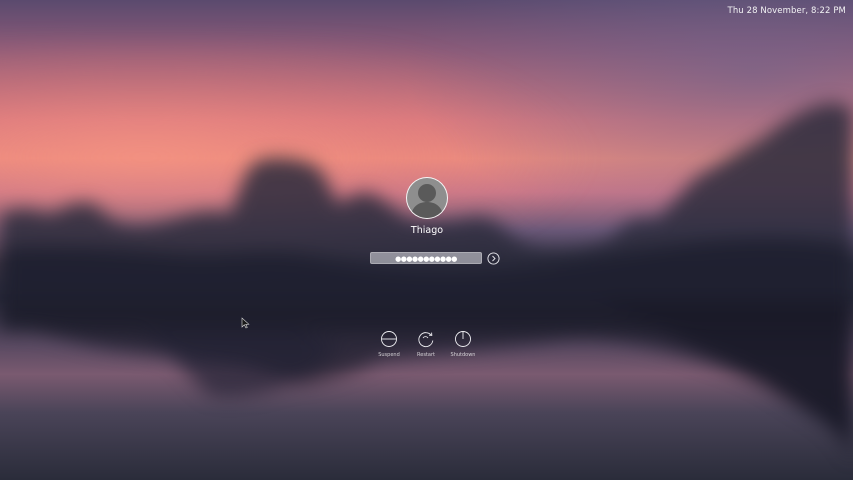 The height and width of the screenshot is (480, 853). Describe the element at coordinates (786, 11) in the screenshot. I see `clock: Thu 28 November, 8:22 PM` at that location.